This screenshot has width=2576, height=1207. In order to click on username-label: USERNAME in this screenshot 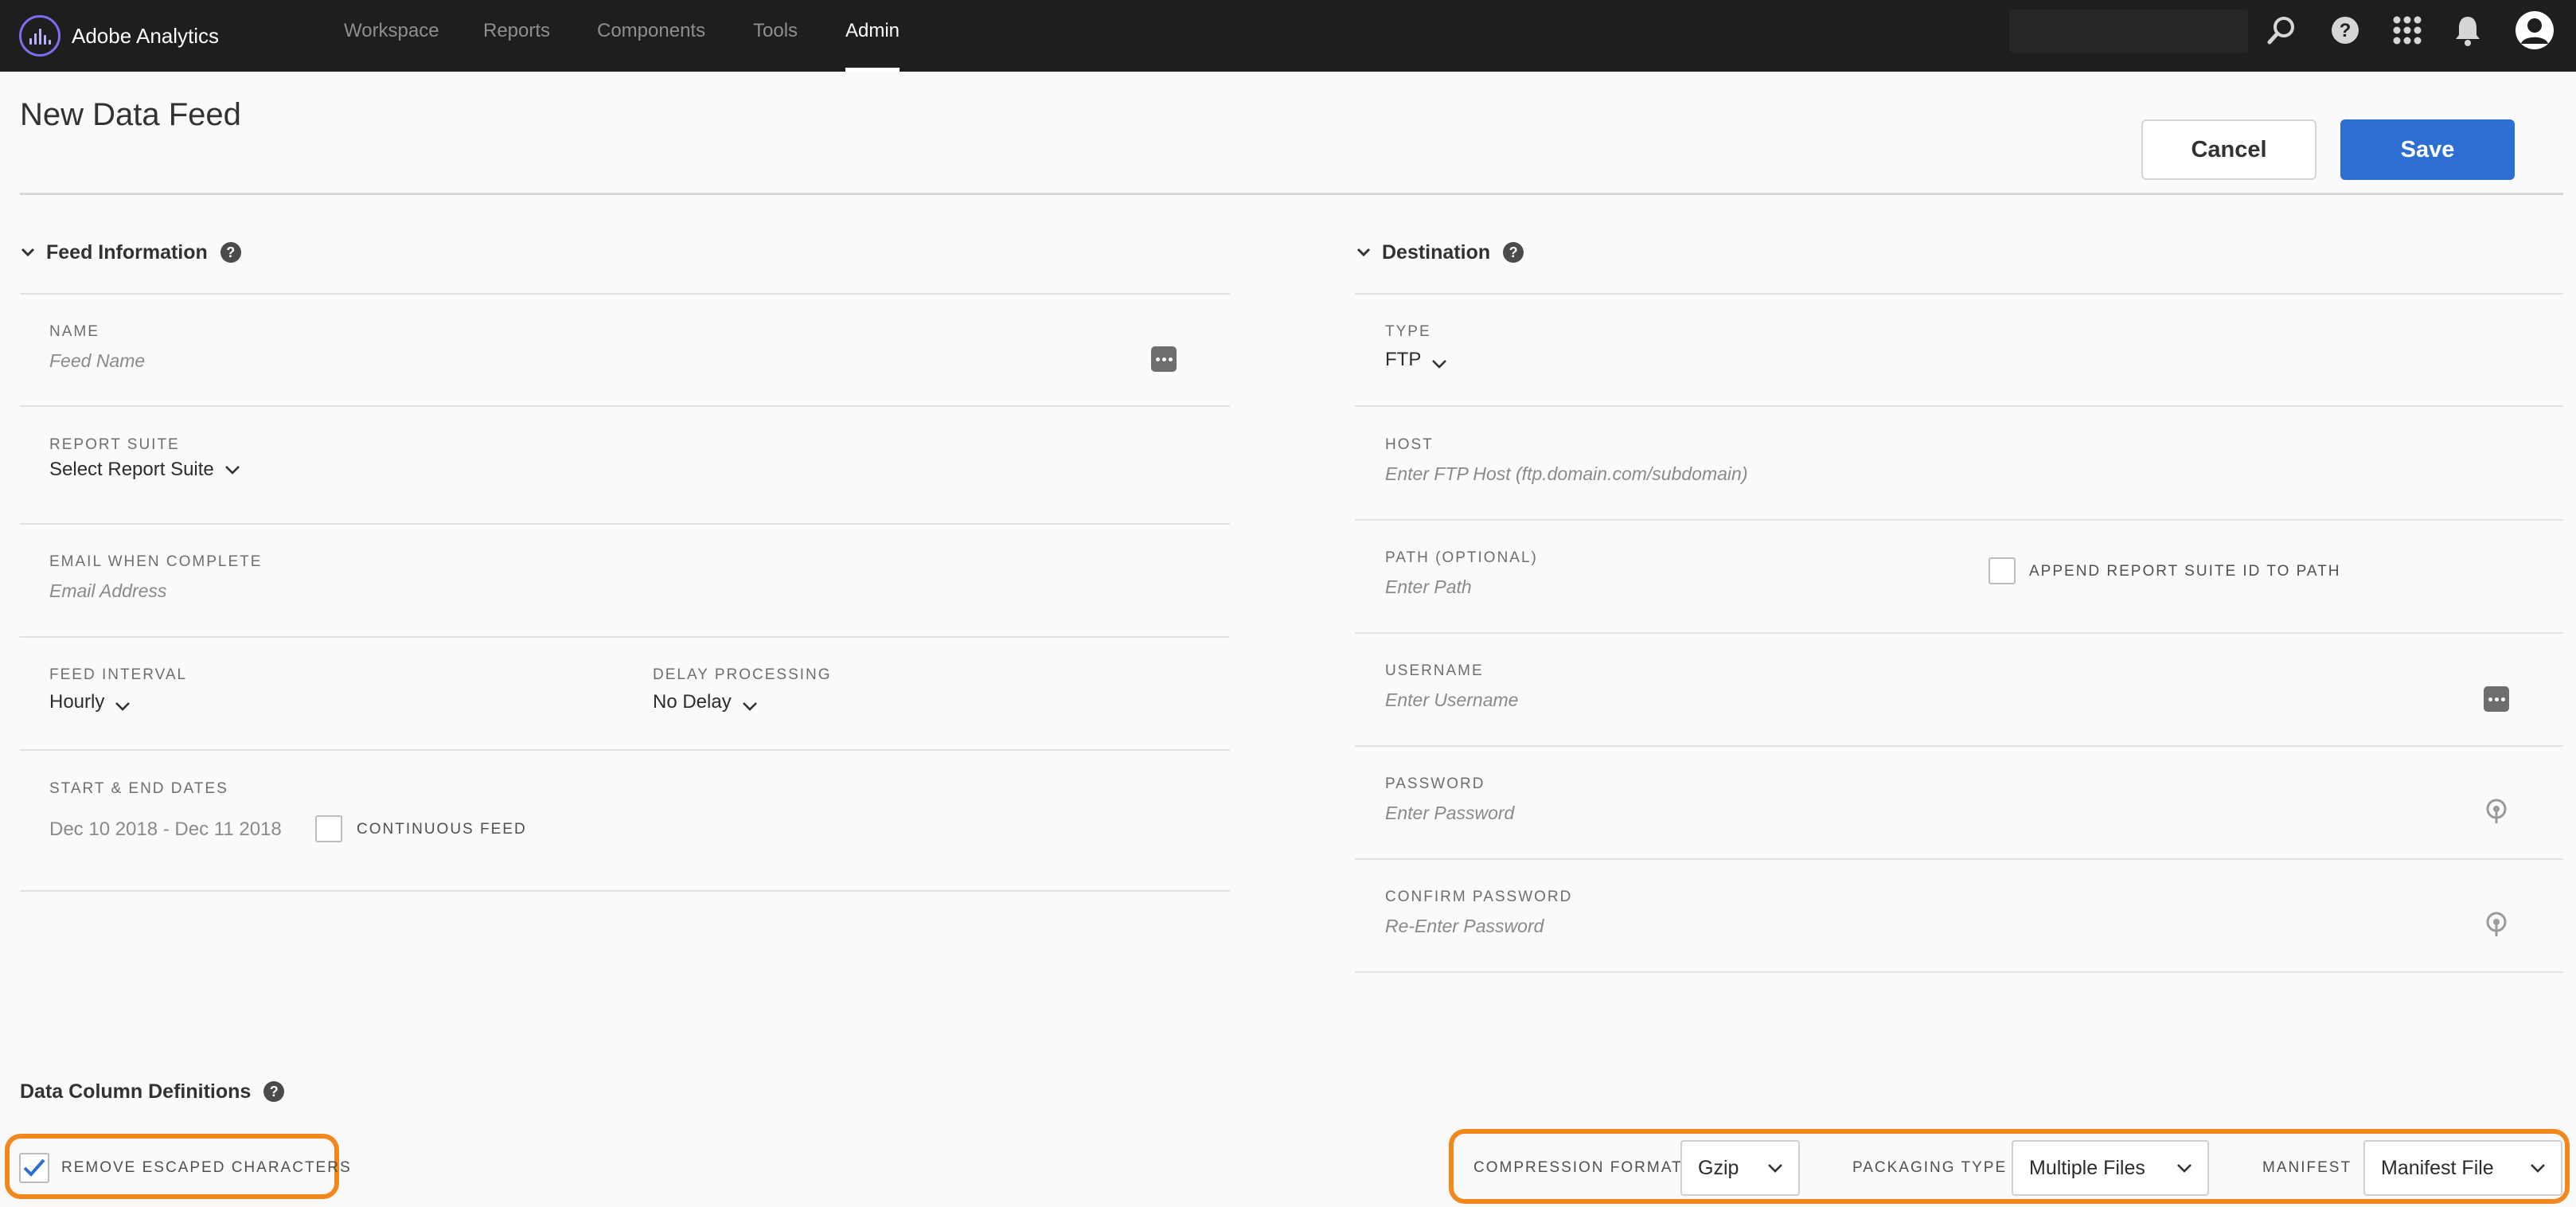, I will do `click(1434, 670)`.